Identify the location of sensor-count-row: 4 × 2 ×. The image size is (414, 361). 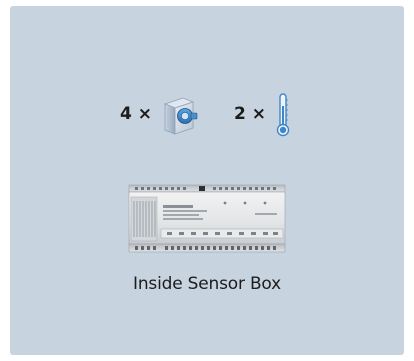
(207, 116).